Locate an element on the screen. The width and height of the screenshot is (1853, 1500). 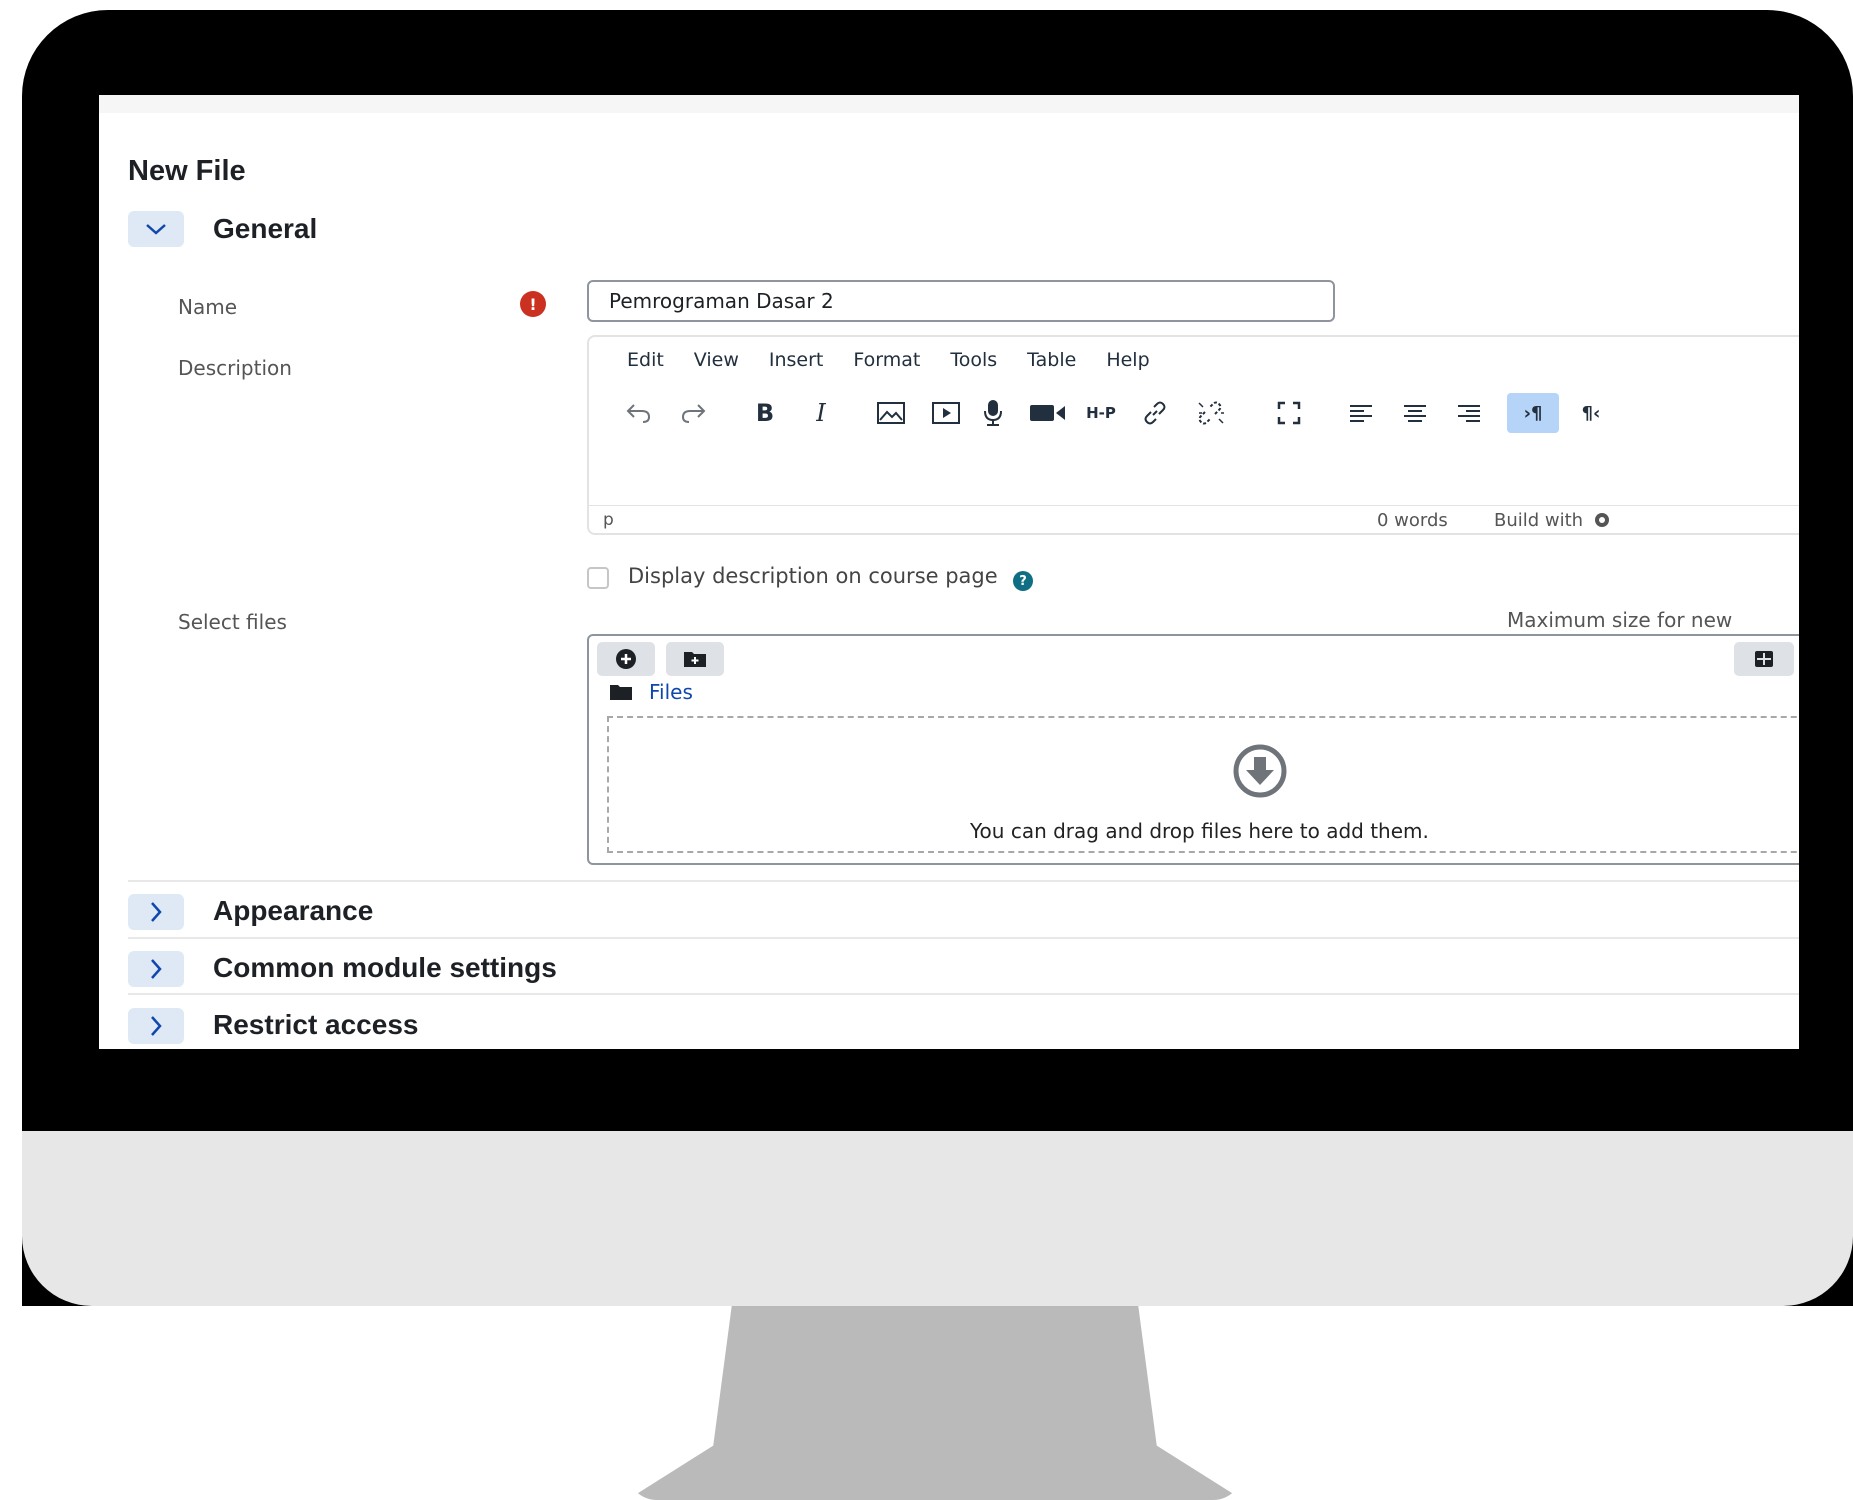
unlink-icon is located at coordinates (1211, 413).